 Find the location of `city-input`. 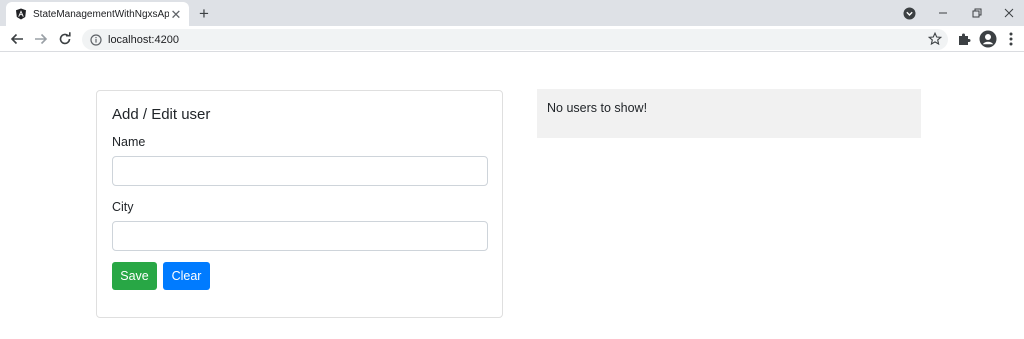

city-input is located at coordinates (300, 236).